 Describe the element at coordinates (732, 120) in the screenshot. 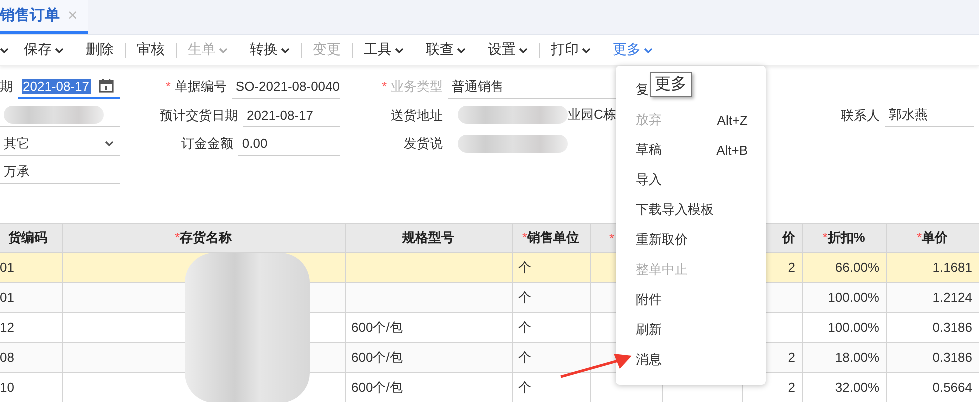

I see `shortcut-label: Alt+Z` at that location.